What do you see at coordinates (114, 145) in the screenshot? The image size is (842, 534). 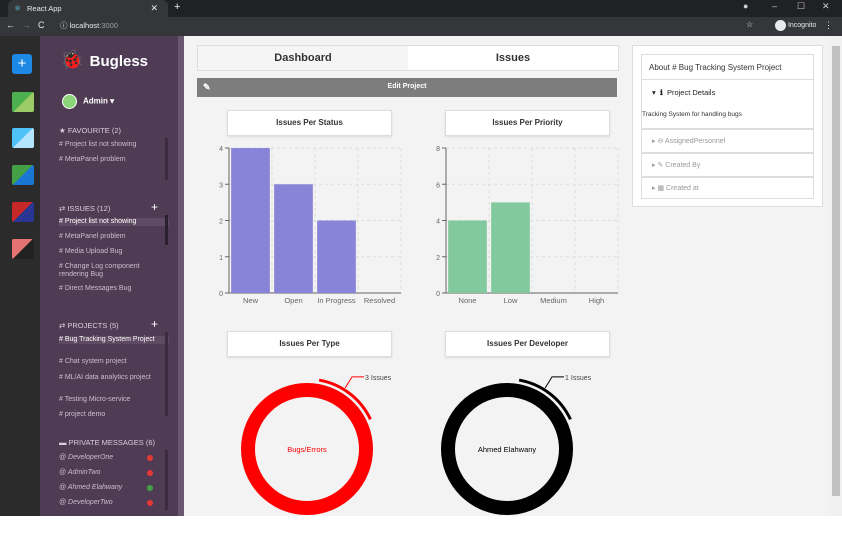 I see `favourite-item: # Project list not showing` at bounding box center [114, 145].